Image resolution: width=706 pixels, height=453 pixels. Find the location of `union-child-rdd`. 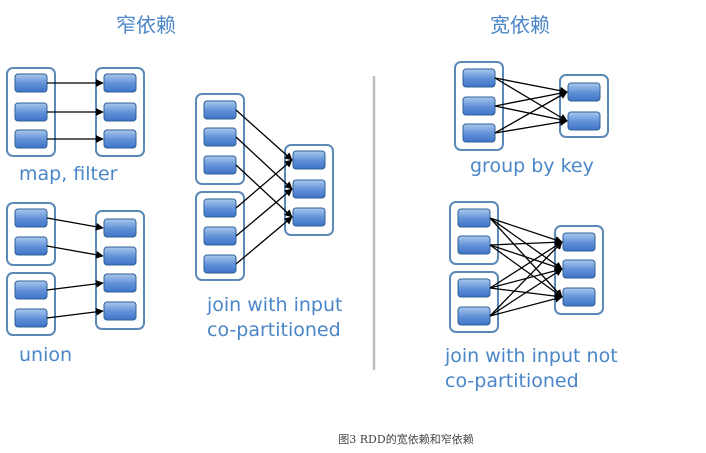

union-child-rdd is located at coordinates (120, 270).